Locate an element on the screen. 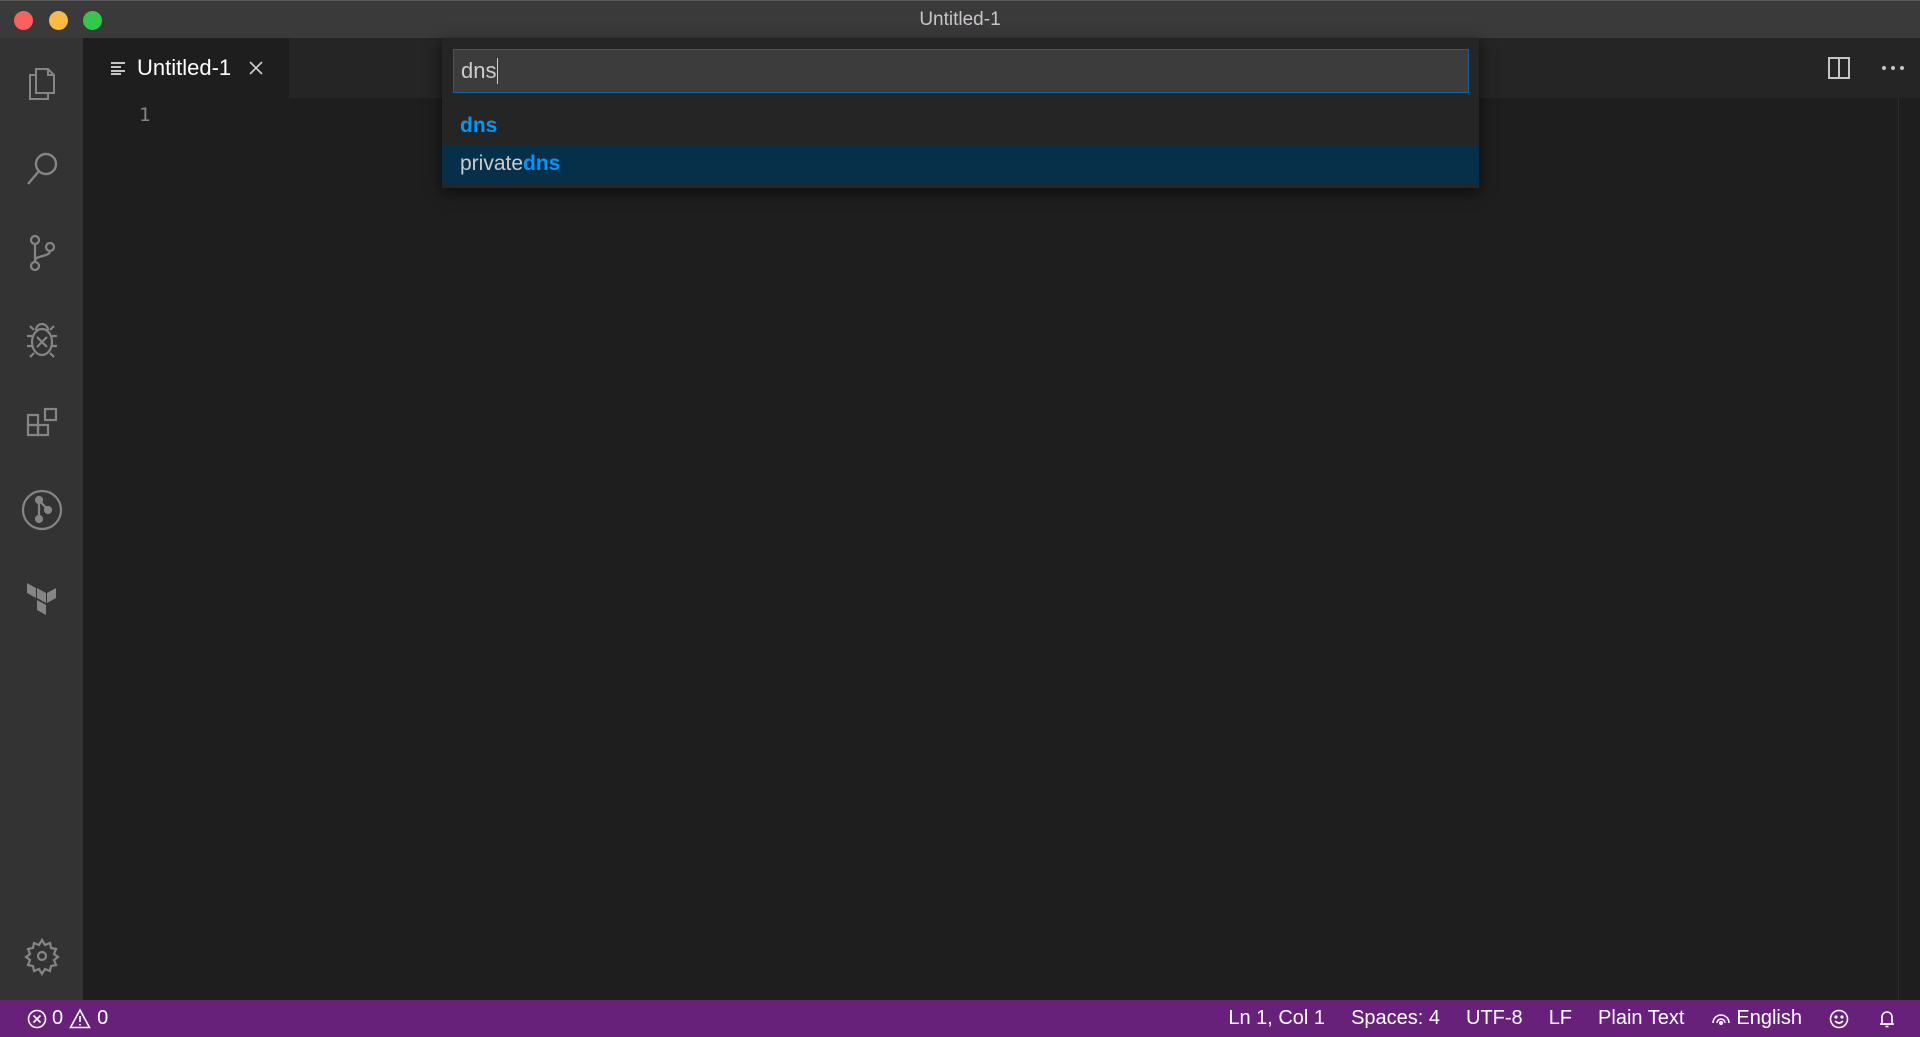  extensions-icon is located at coordinates (41, 422).